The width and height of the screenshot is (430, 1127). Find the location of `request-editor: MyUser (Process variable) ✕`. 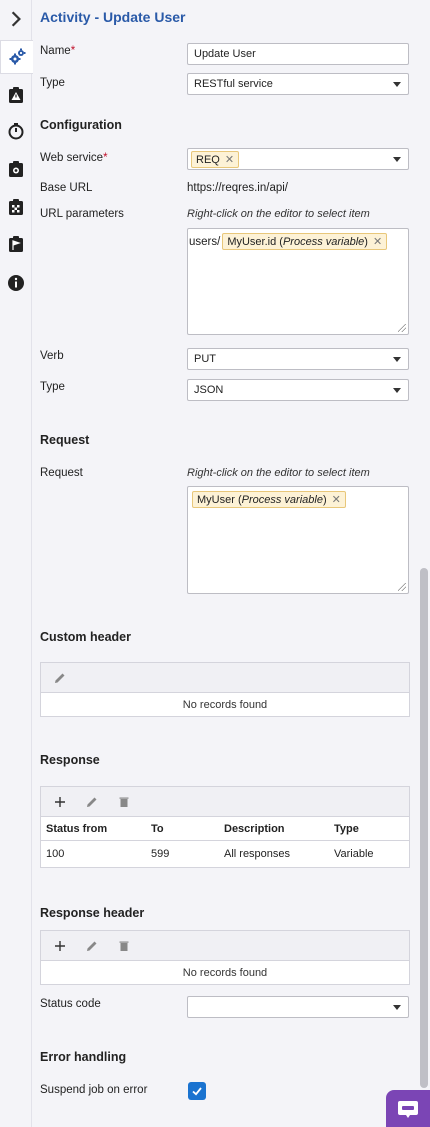

request-editor: MyUser (Process variable) ✕ is located at coordinates (298, 540).